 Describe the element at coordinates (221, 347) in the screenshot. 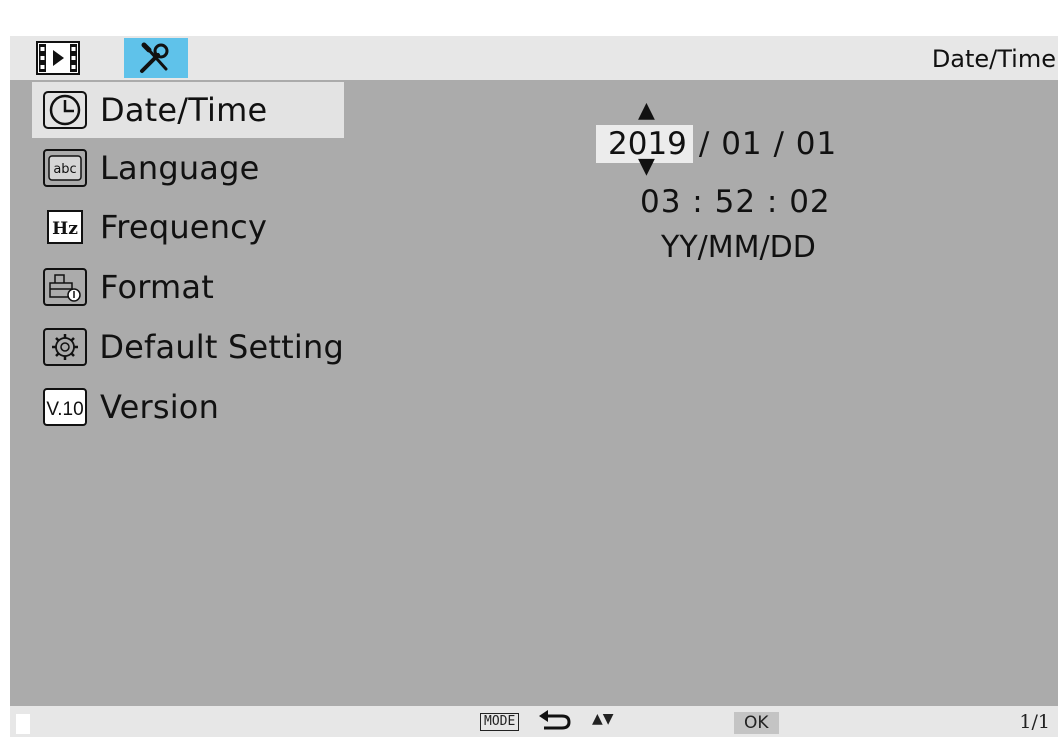

I see `menu-item-label: Default Setting` at that location.